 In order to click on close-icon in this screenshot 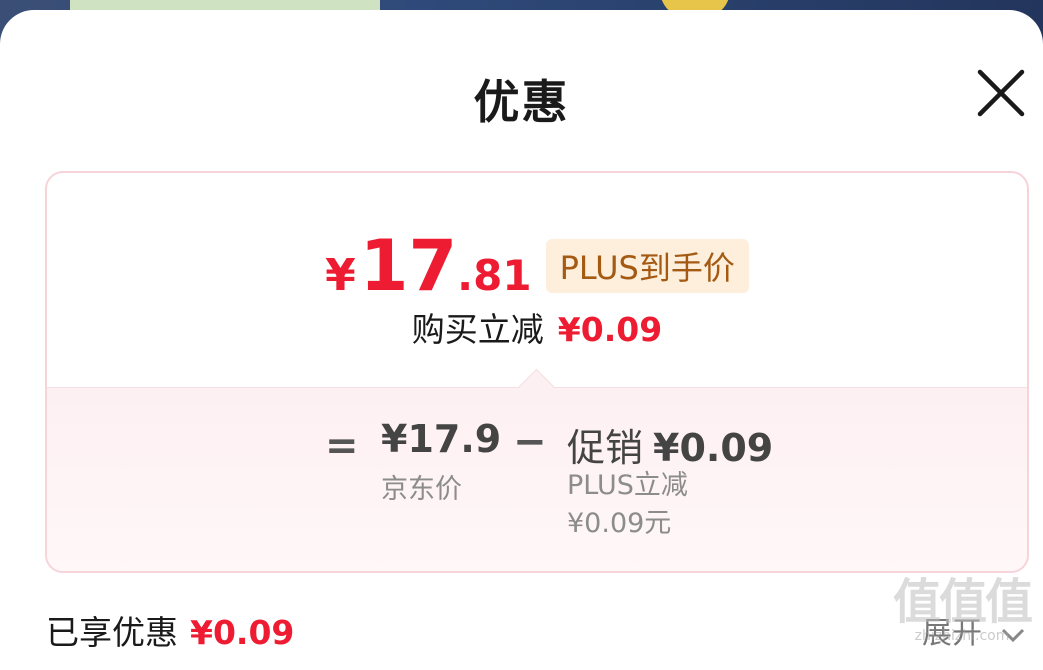, I will do `click(1001, 93)`.